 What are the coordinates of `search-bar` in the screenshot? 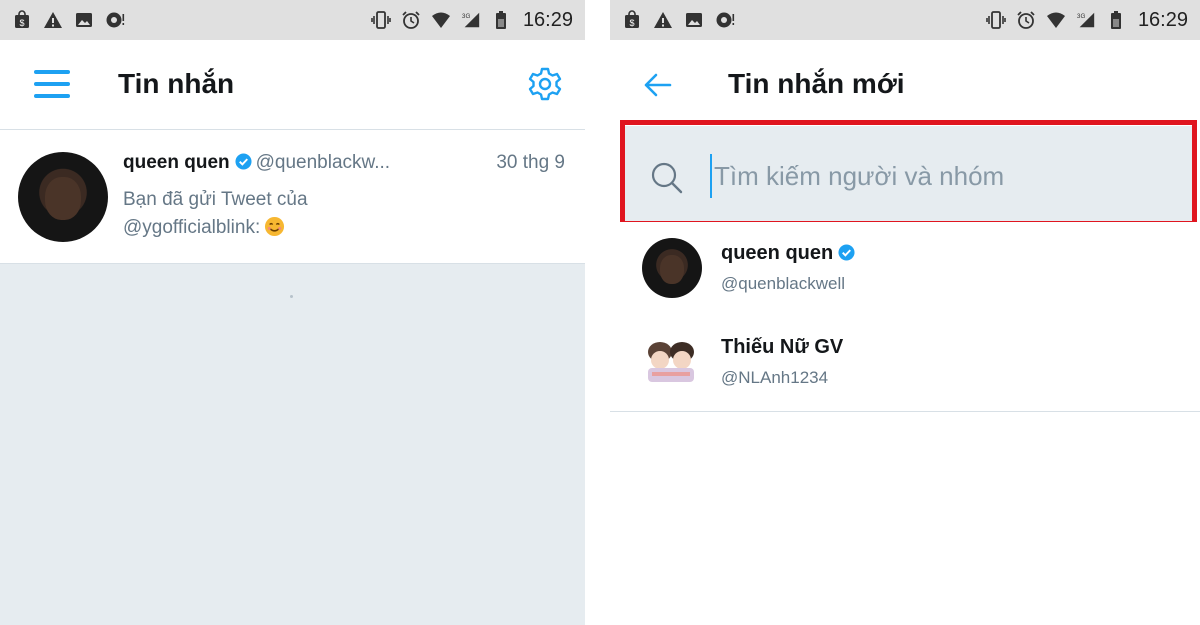 It's located at (908, 174).